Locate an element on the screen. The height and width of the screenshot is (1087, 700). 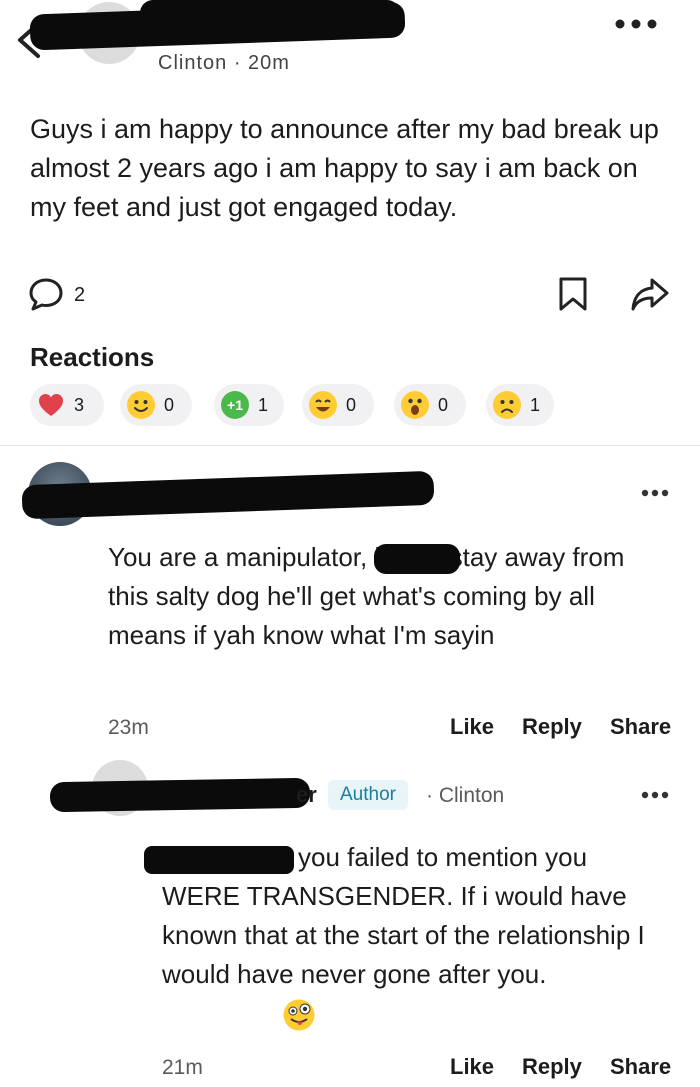
section-divider is located at coordinates (350, 445).